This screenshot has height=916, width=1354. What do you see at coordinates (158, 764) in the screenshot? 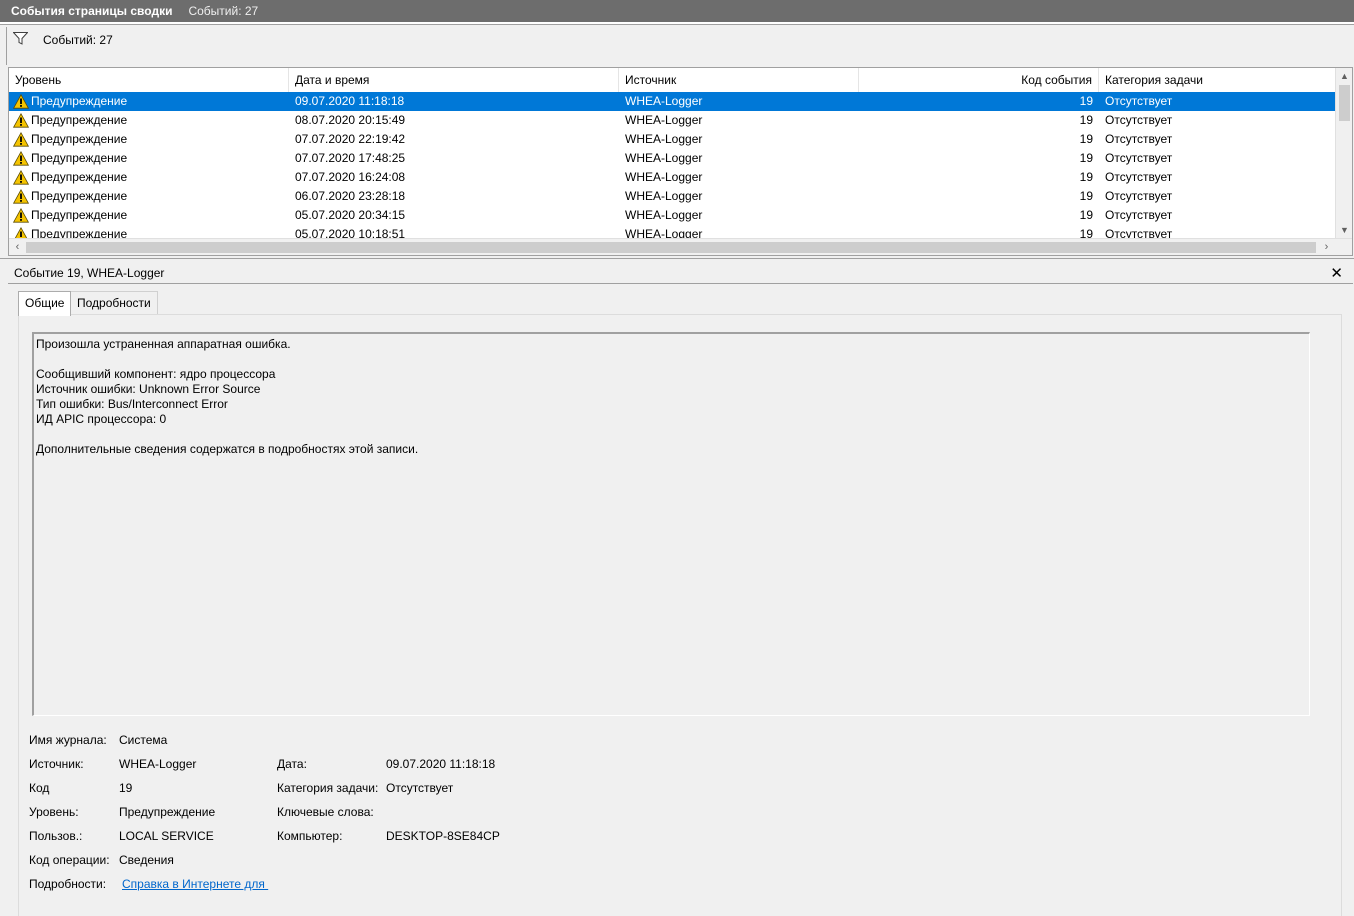
I see `source-value: WHEA-Logger` at bounding box center [158, 764].